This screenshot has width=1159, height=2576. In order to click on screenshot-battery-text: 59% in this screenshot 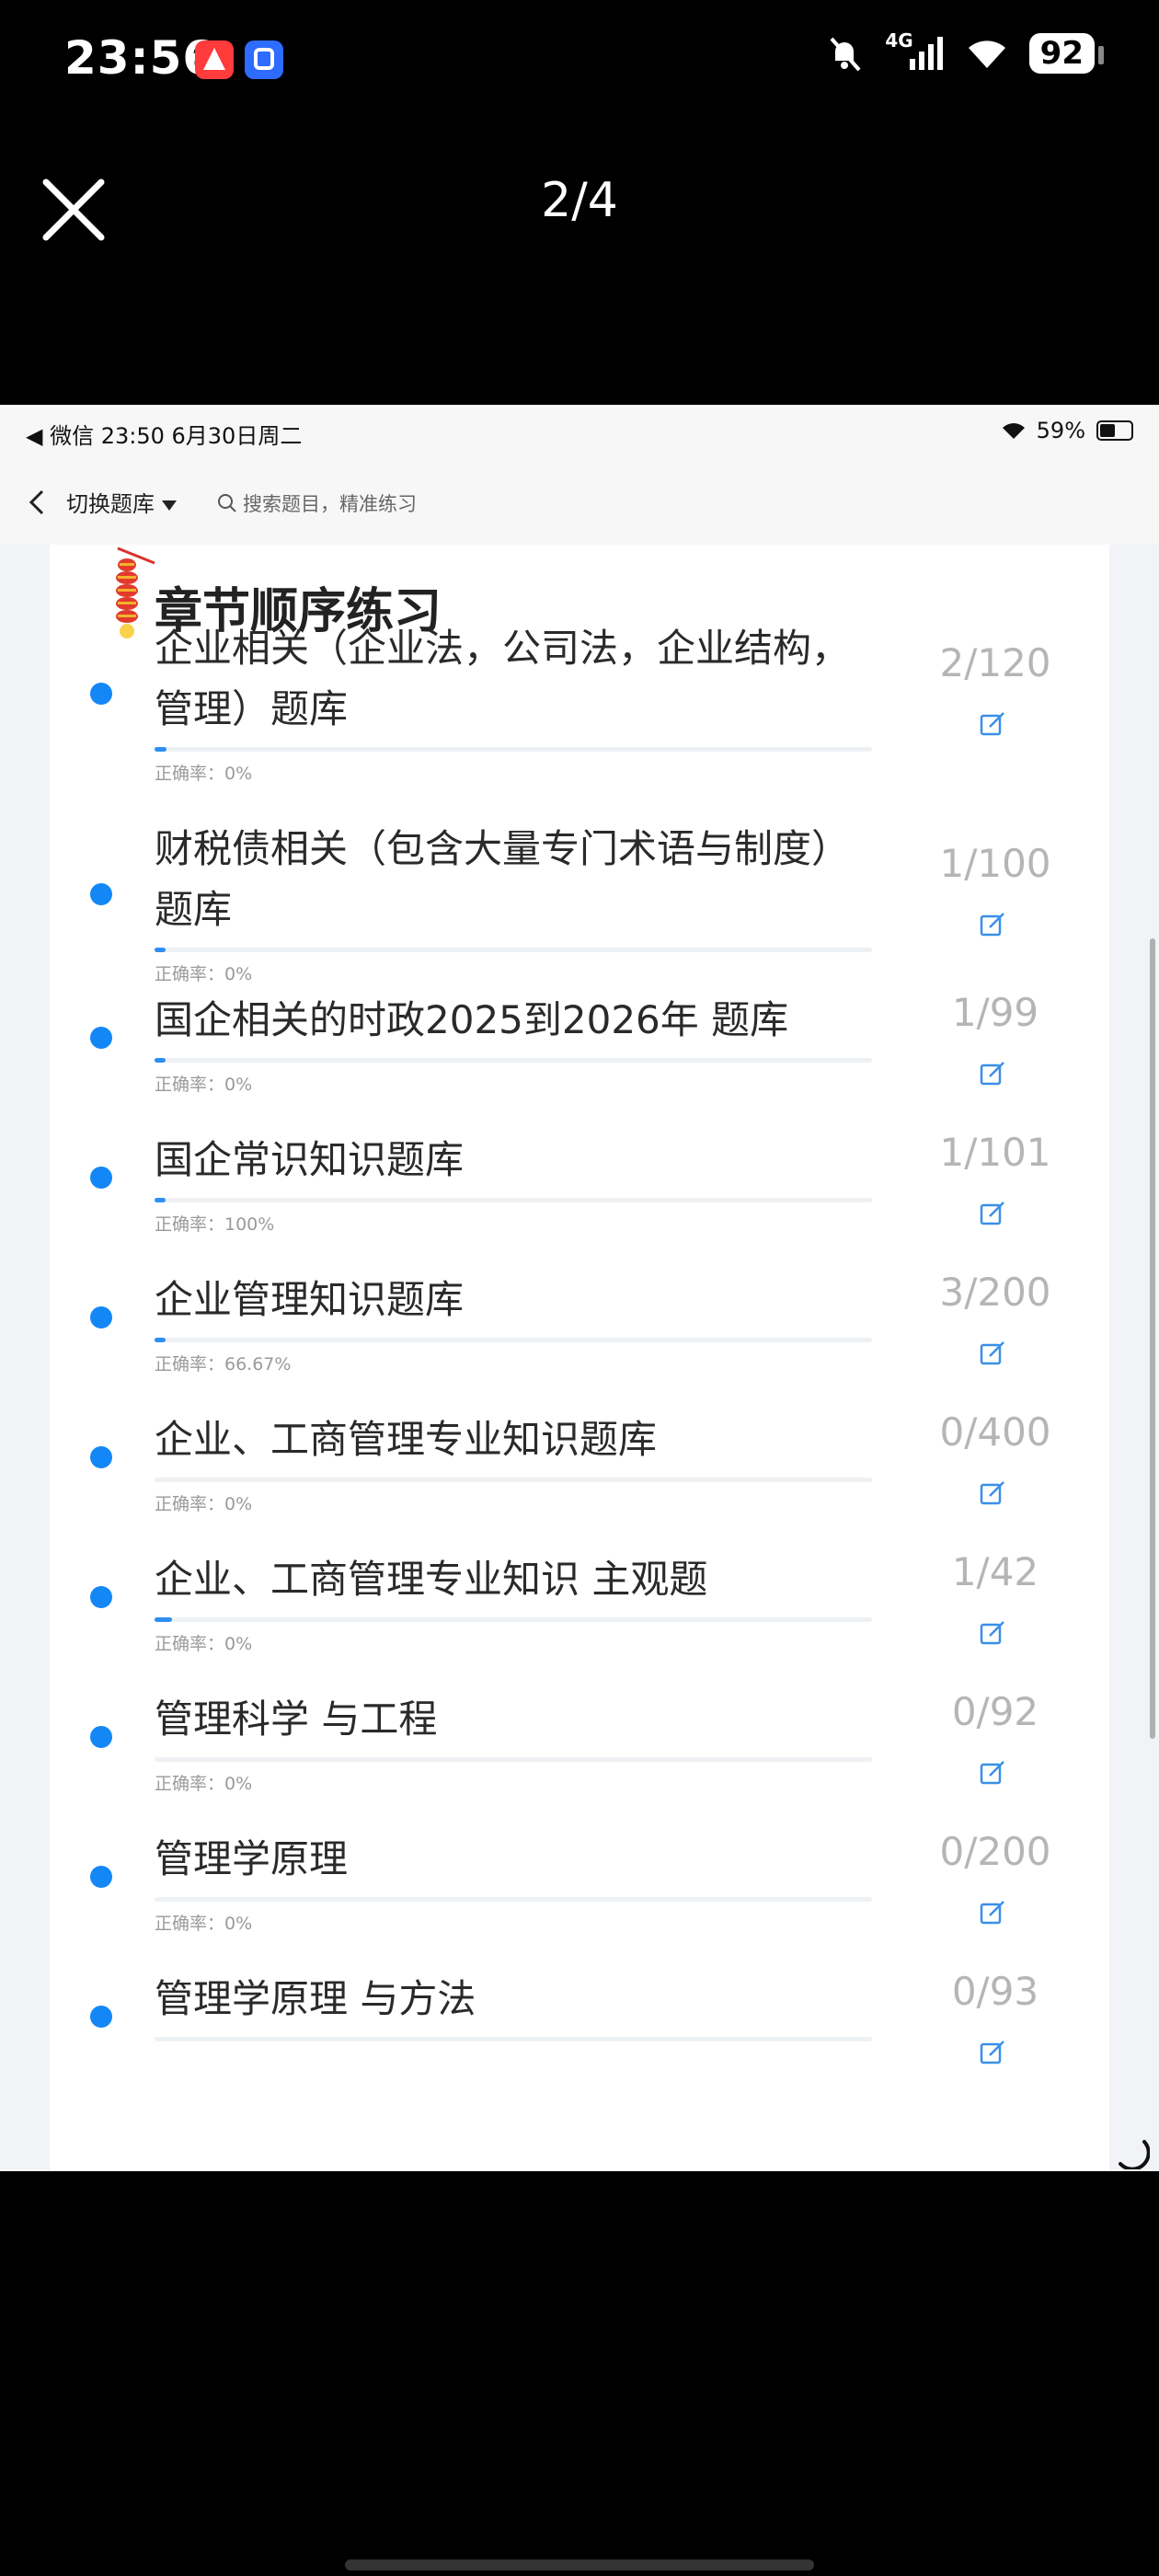, I will do `click(1060, 430)`.